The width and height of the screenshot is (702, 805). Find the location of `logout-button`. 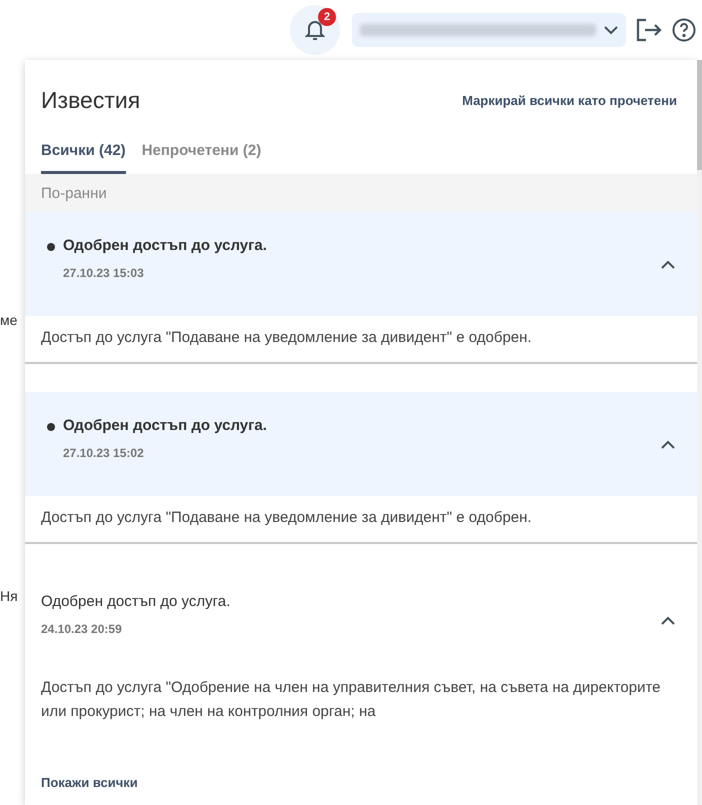

logout-button is located at coordinates (649, 30).